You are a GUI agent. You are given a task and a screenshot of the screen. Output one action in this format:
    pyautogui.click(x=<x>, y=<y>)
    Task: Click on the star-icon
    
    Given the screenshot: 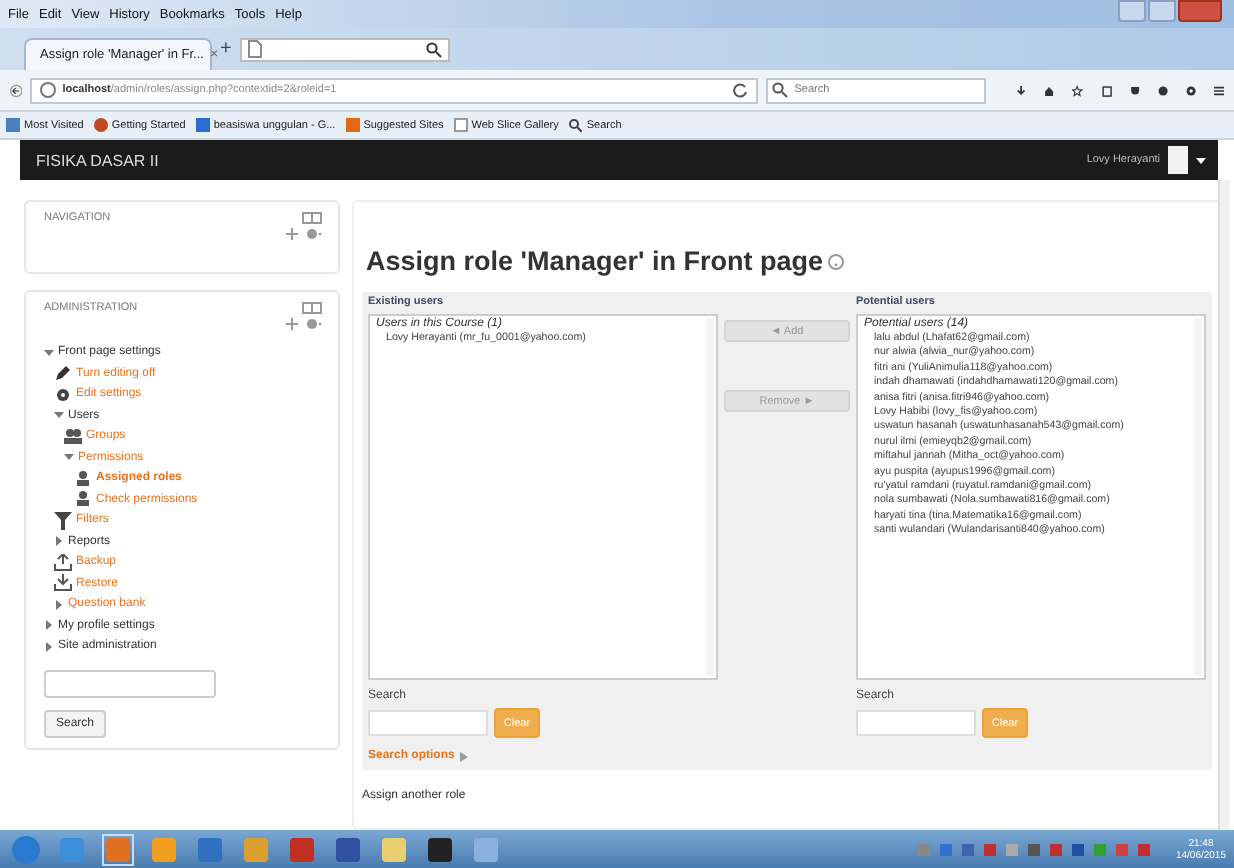 What is the action you would take?
    pyautogui.click(x=1078, y=90)
    